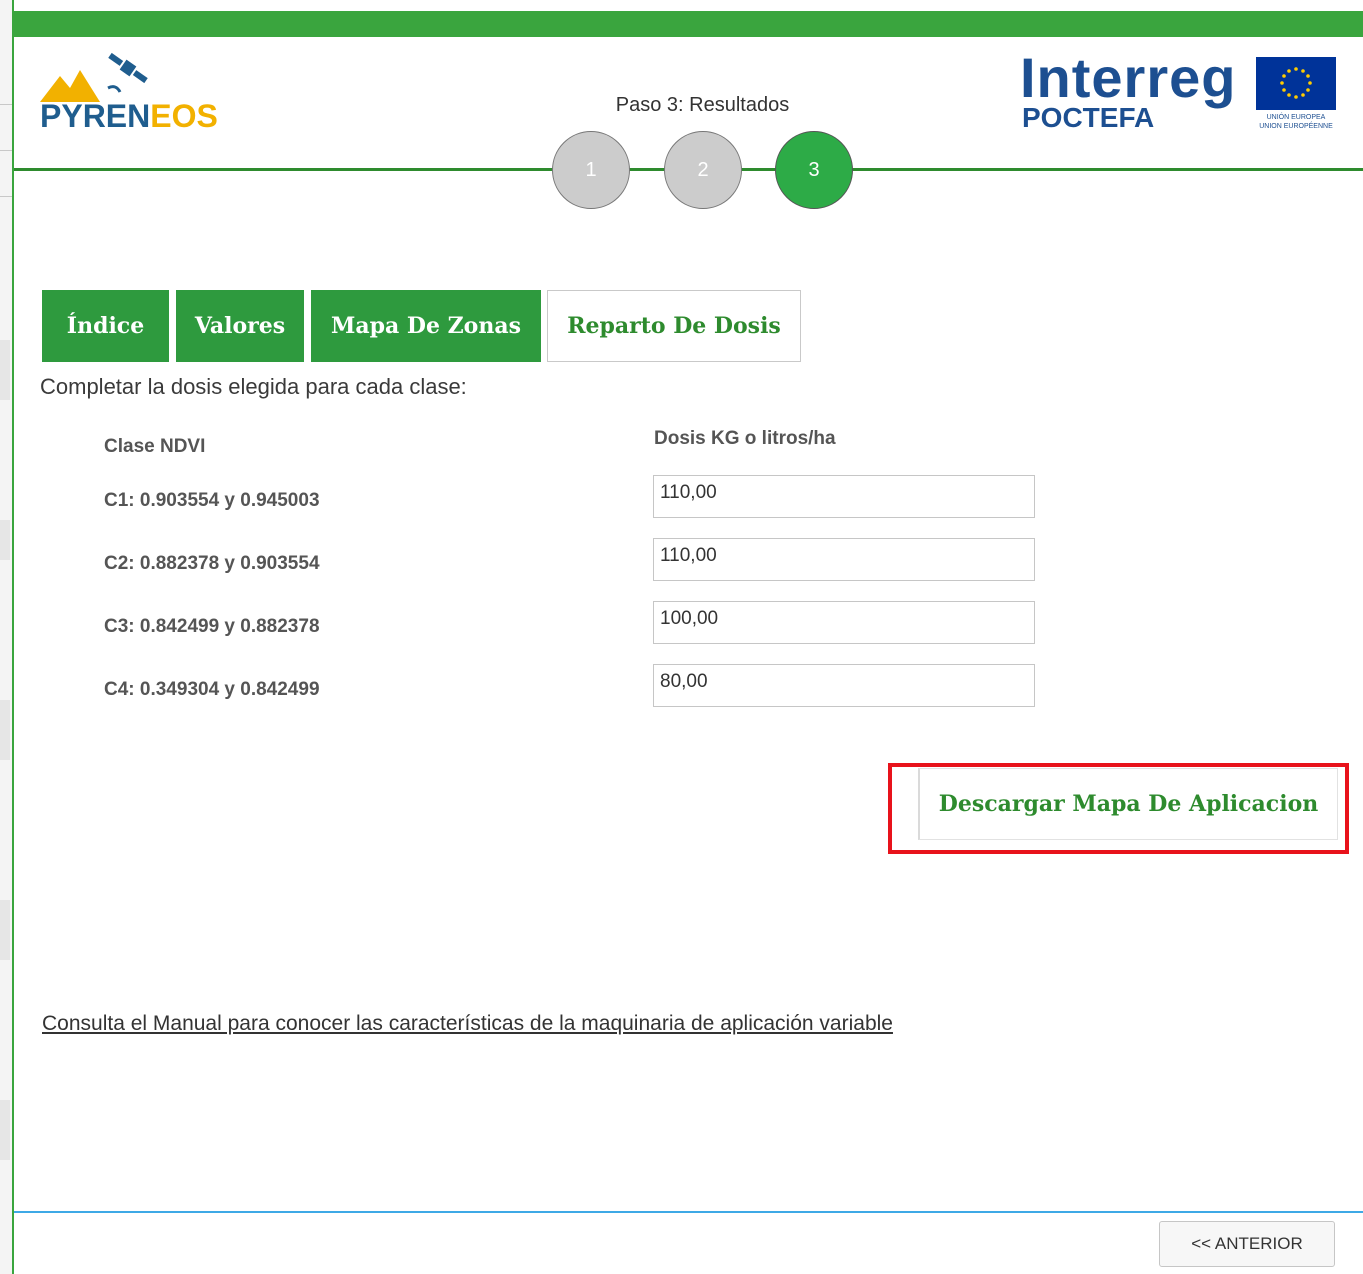 Image resolution: width=1363 pixels, height=1274 pixels. Describe the element at coordinates (1088, 117) in the screenshot. I see `poctefa-word: POCTEFA` at that location.